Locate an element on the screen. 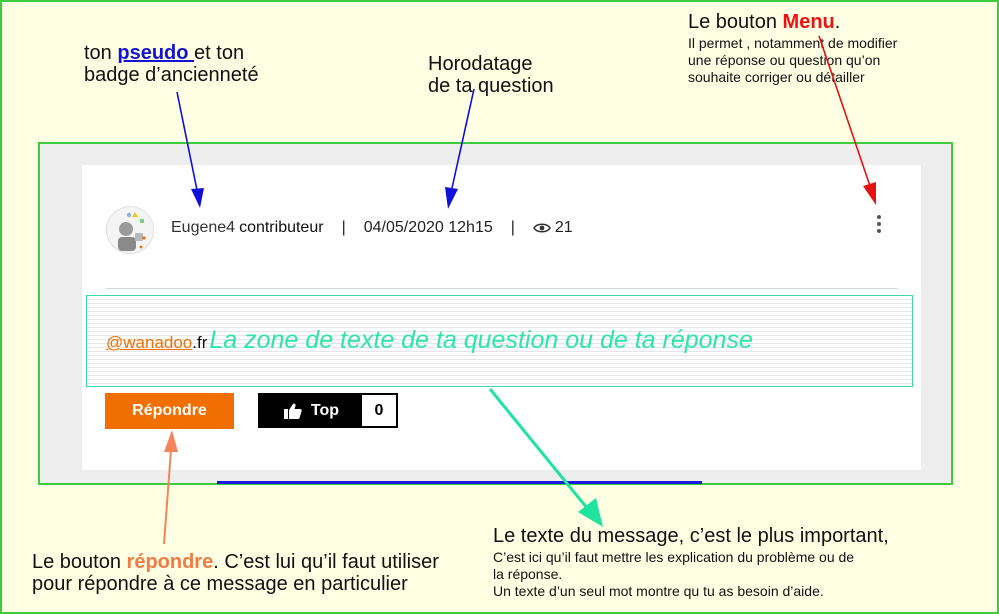 The width and height of the screenshot is (999, 614). top-label: Top is located at coordinates (325, 410).